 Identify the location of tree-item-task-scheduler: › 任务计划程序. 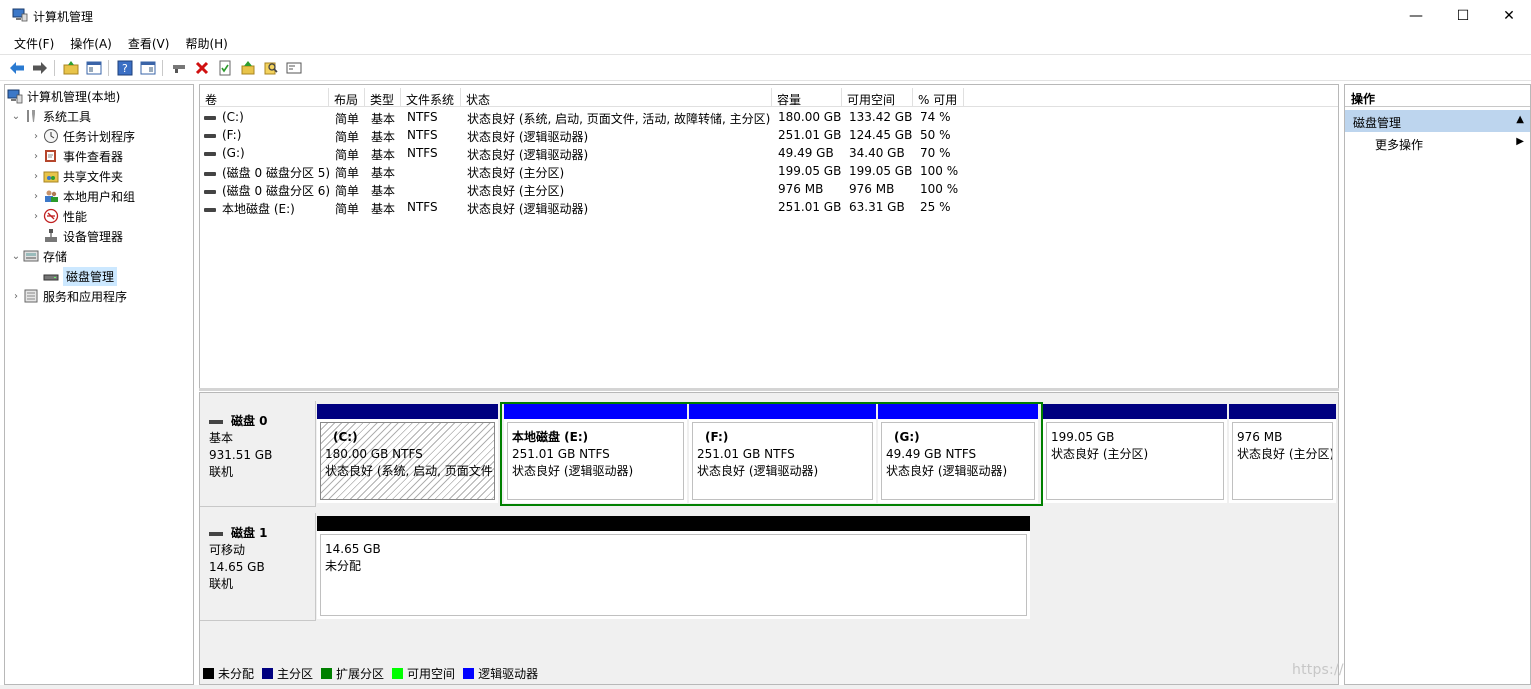
(82, 136).